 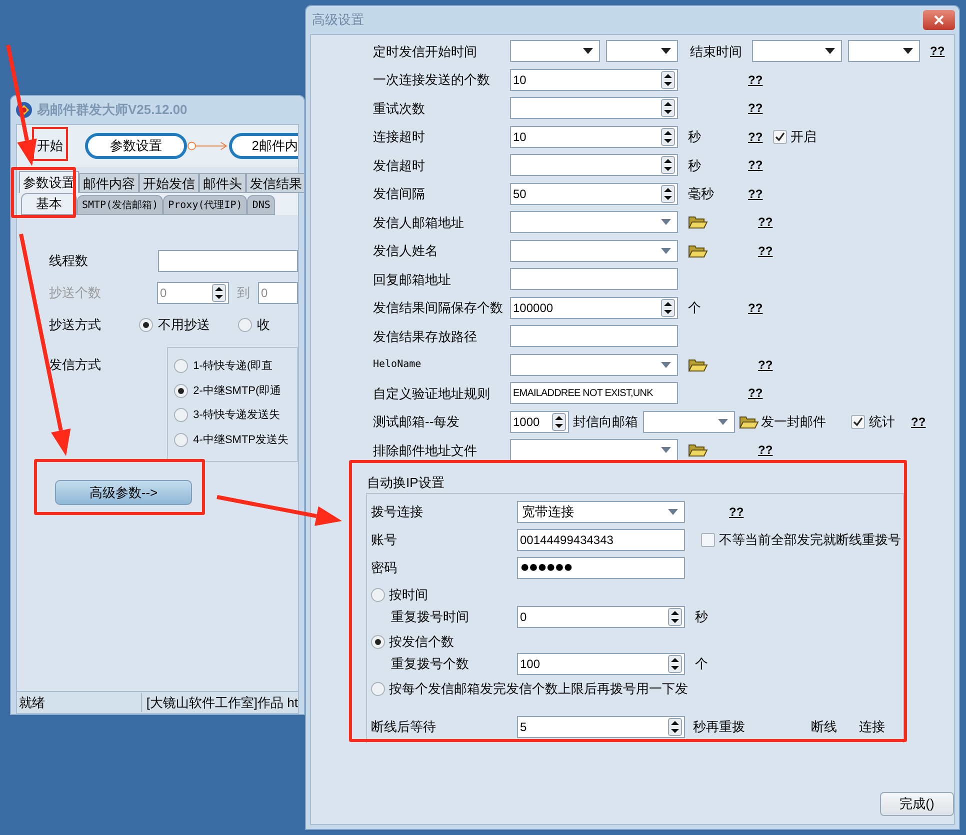 I want to click on checkbox-label: 统计, so click(x=882, y=422).